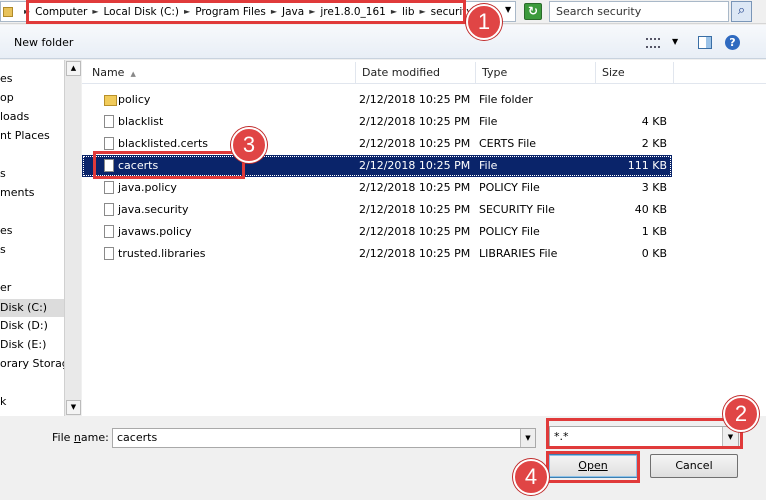  What do you see at coordinates (533, 11) in the screenshot?
I see `refresh-icon: ↻` at bounding box center [533, 11].